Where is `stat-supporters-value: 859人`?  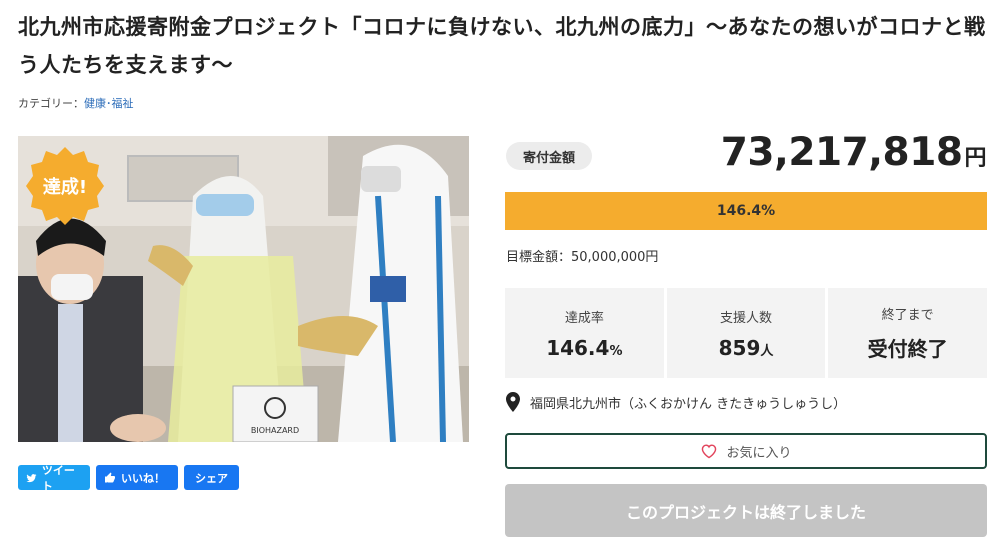 stat-supporters-value: 859人 is located at coordinates (746, 348).